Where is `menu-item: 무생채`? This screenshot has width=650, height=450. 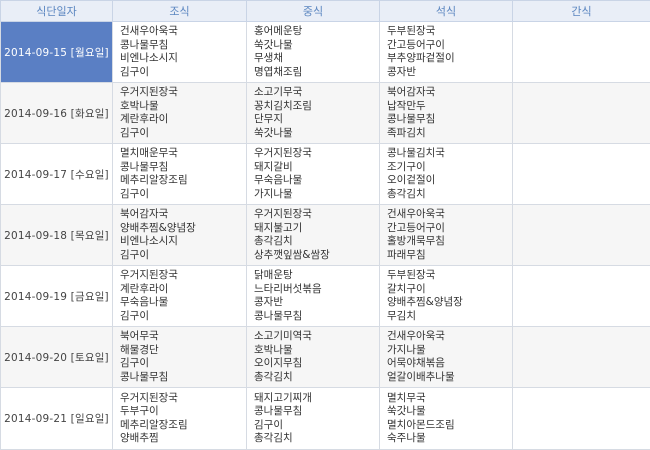 menu-item: 무생채 is located at coordinates (316, 59).